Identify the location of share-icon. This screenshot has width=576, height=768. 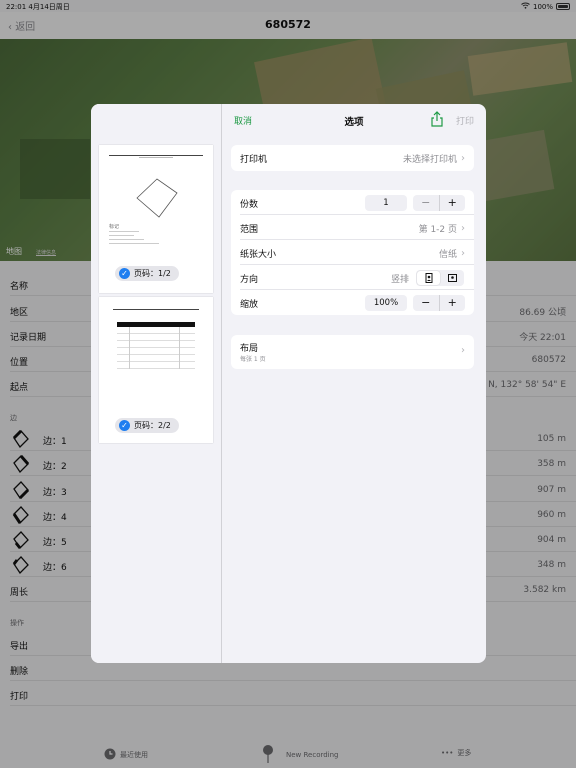
(437, 119).